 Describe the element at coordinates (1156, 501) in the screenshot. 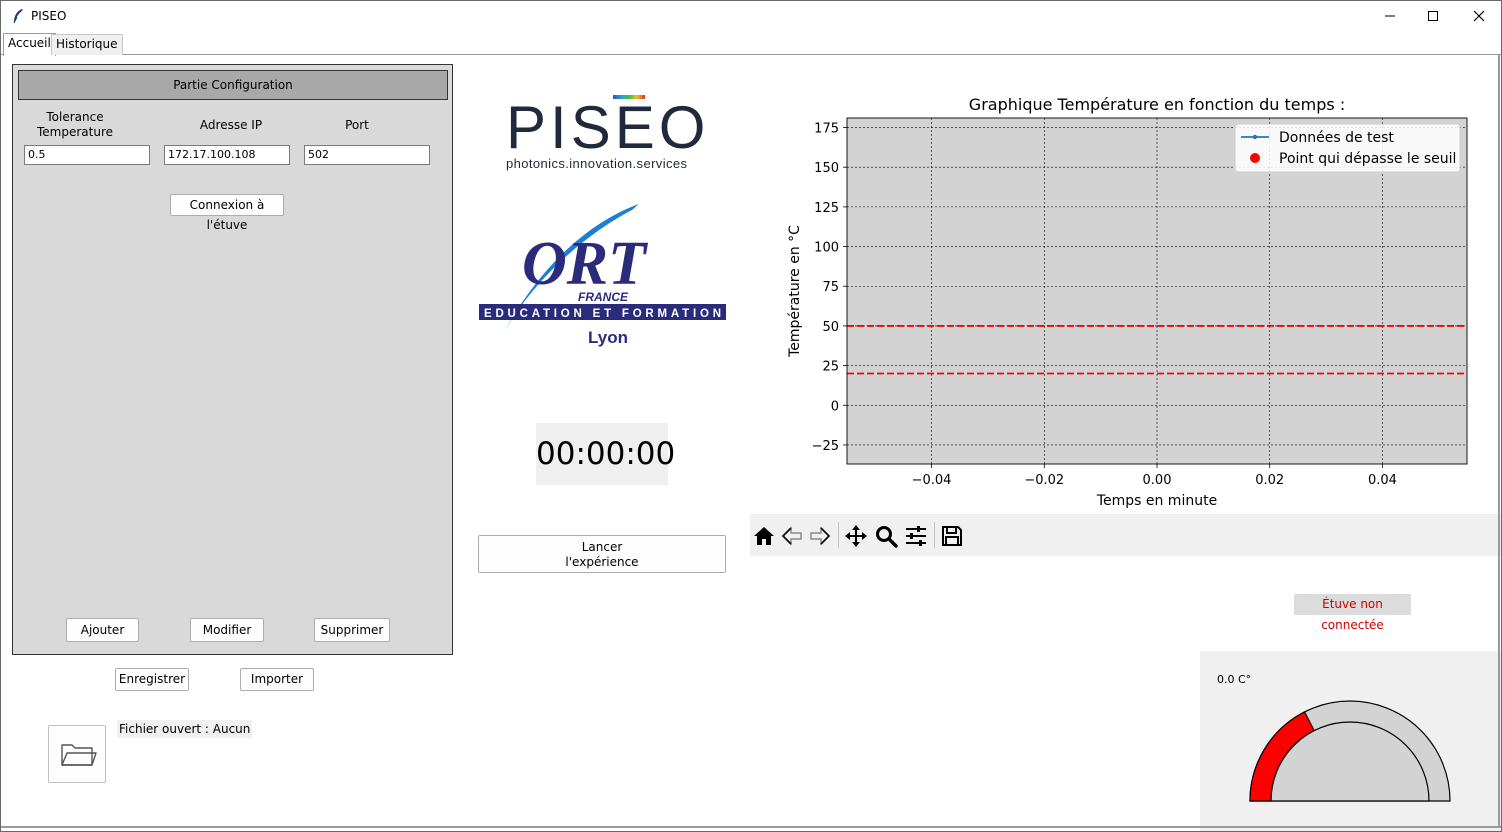

I see `x-axis-label: Temps en minute` at that location.